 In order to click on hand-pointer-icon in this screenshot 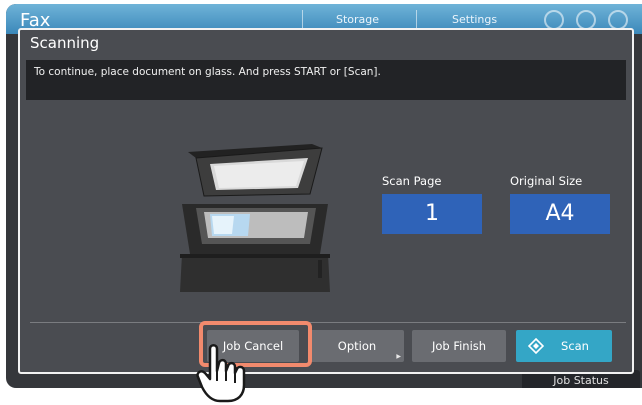, I will do `click(221, 373)`.